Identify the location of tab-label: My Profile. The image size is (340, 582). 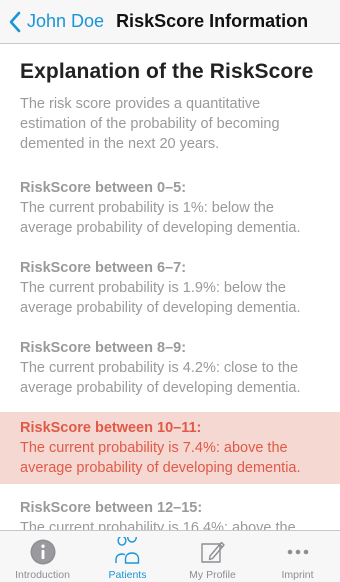
(212, 575).